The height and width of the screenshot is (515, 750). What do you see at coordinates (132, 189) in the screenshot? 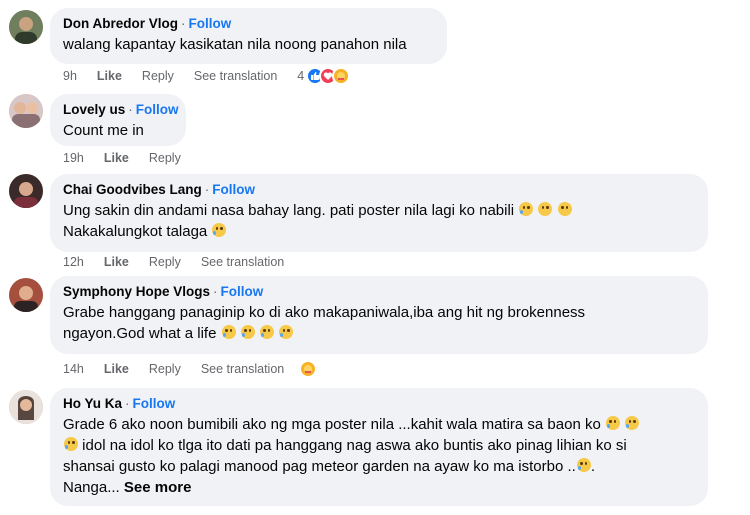
I see `commenter-name: Chai Goodvibes Lang` at bounding box center [132, 189].